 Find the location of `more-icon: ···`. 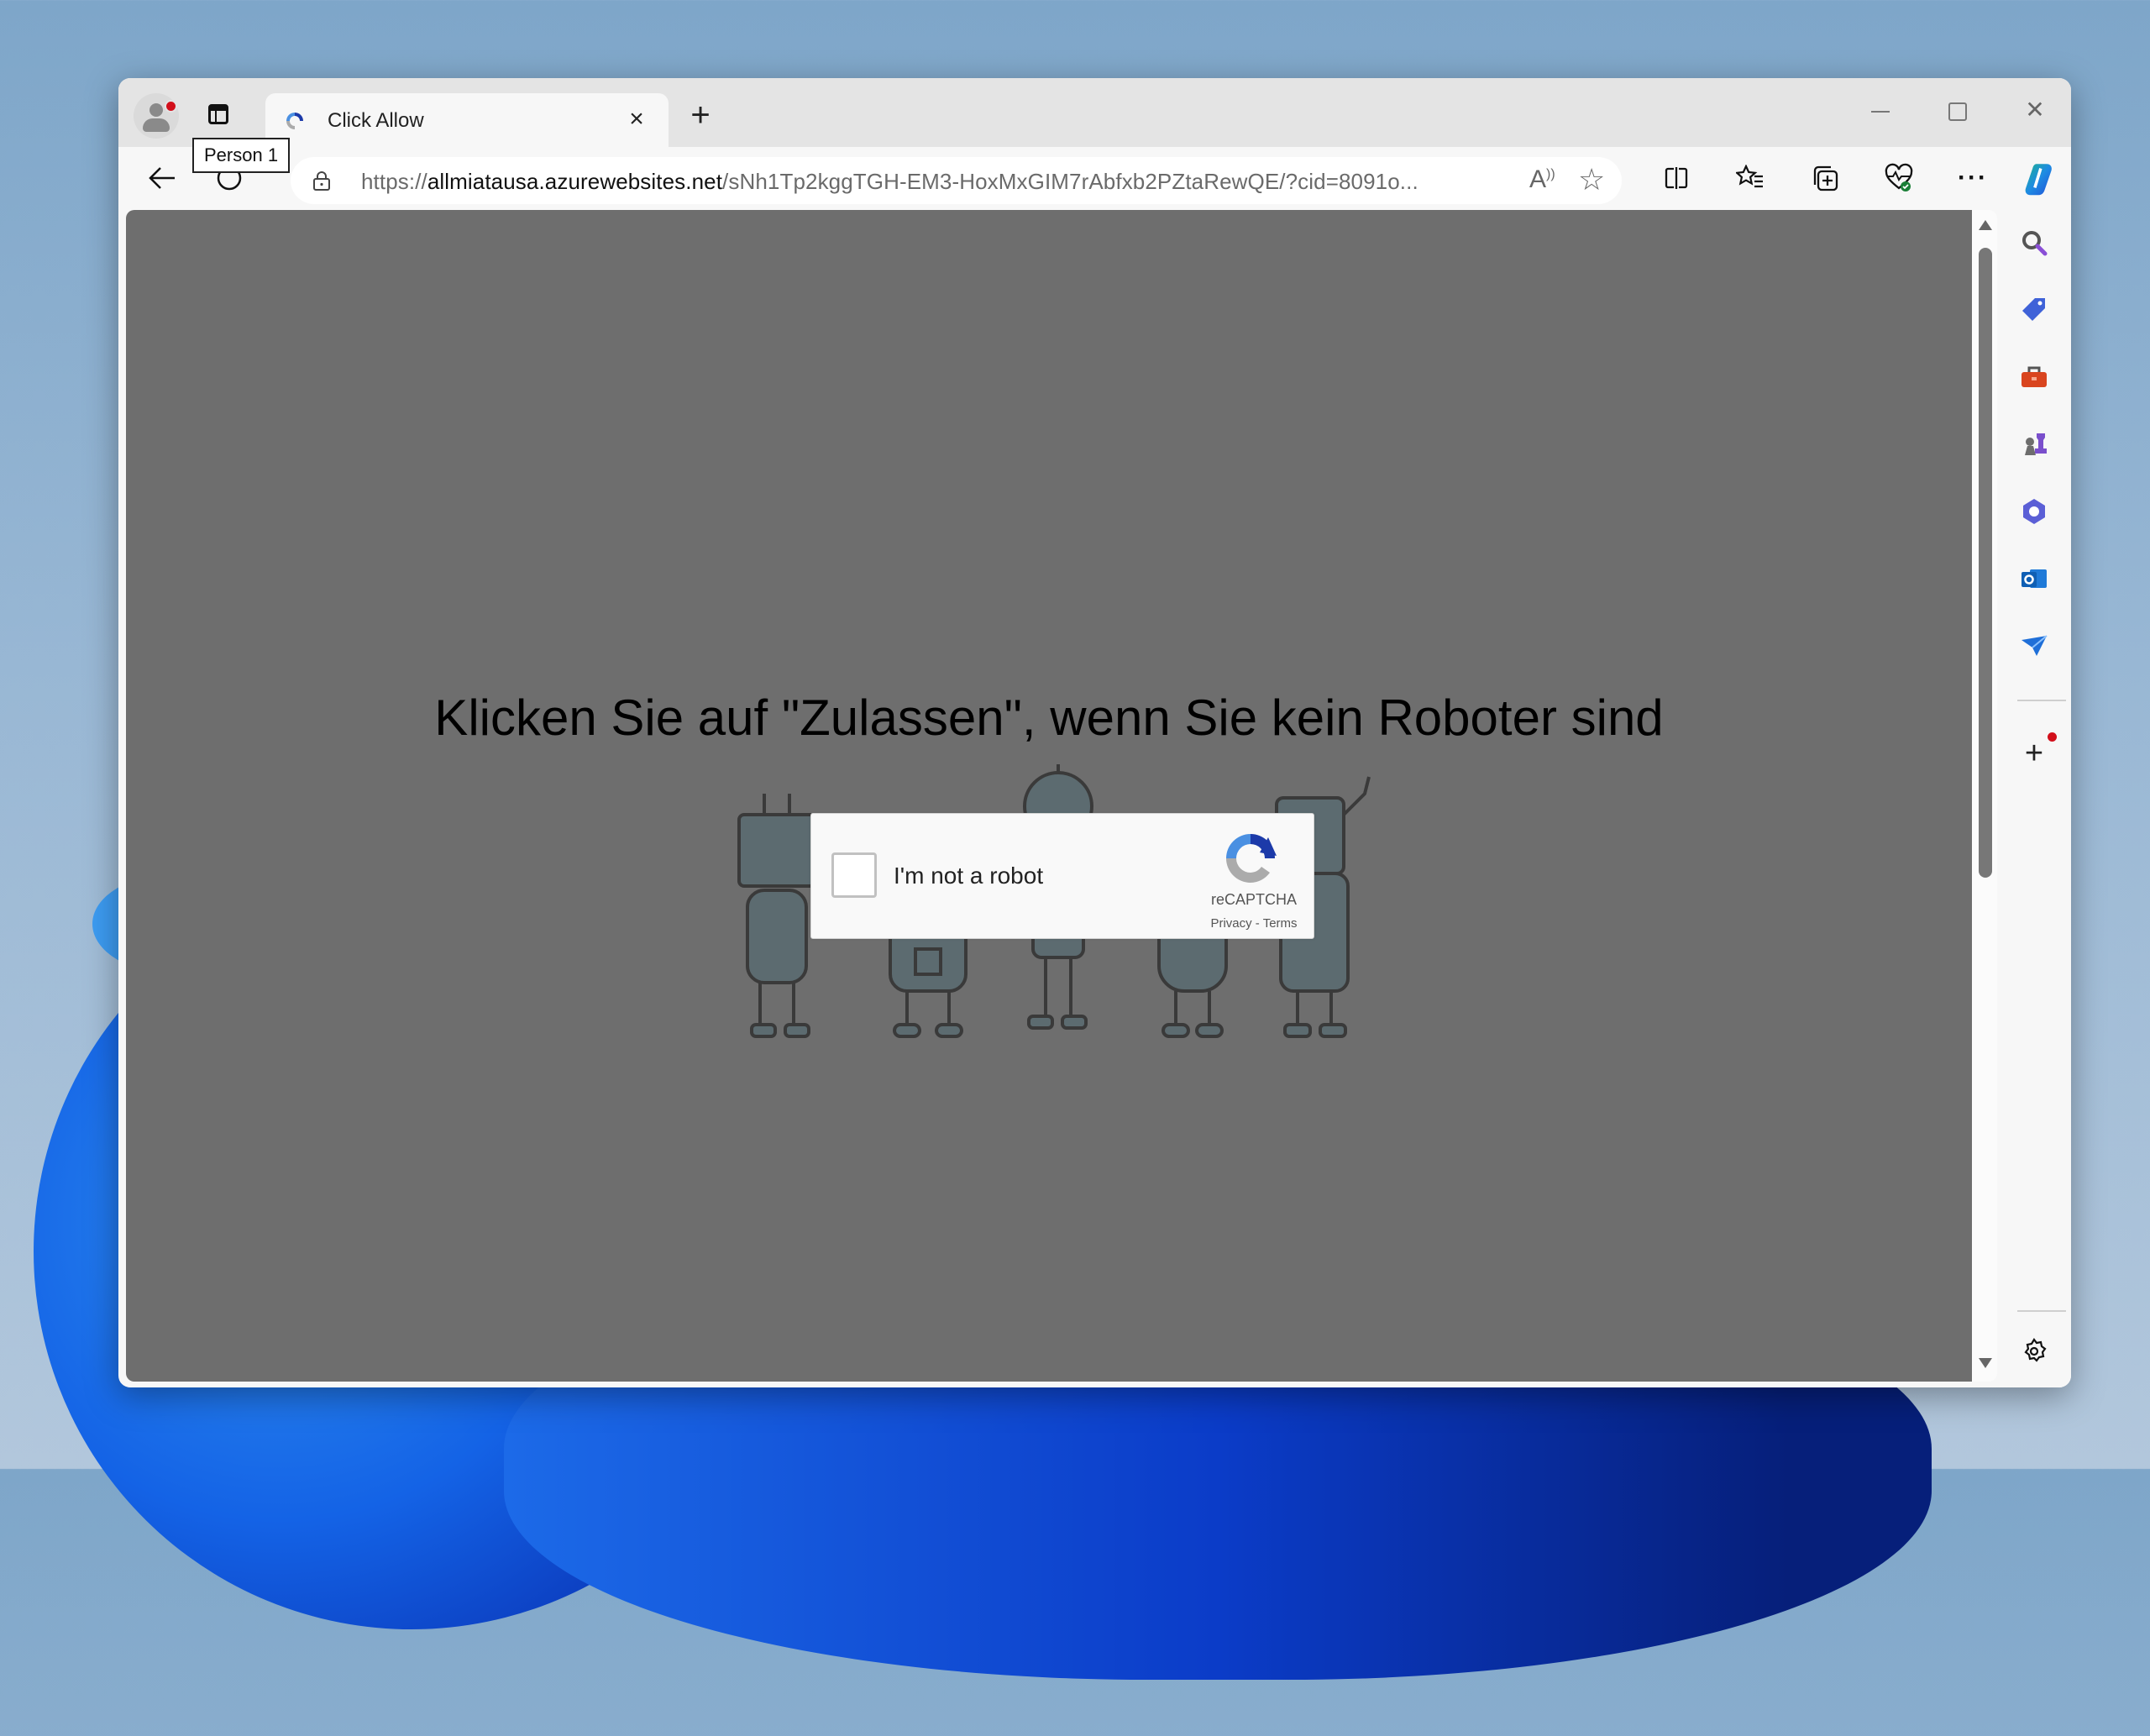

more-icon: ··· is located at coordinates (1972, 178).